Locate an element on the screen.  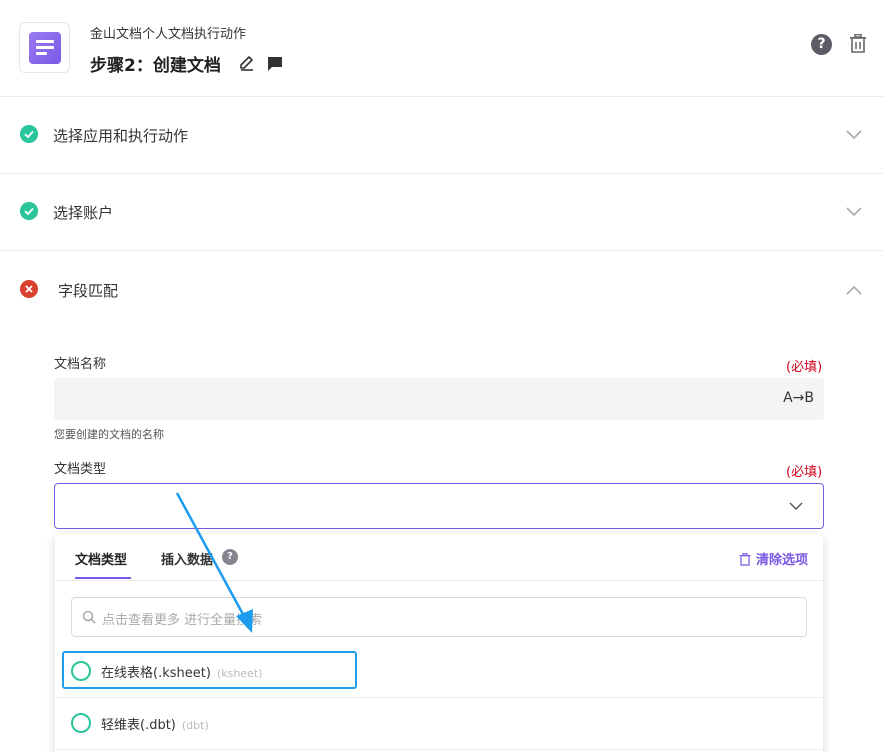
insert-variable-toggle: A→B is located at coordinates (798, 398).